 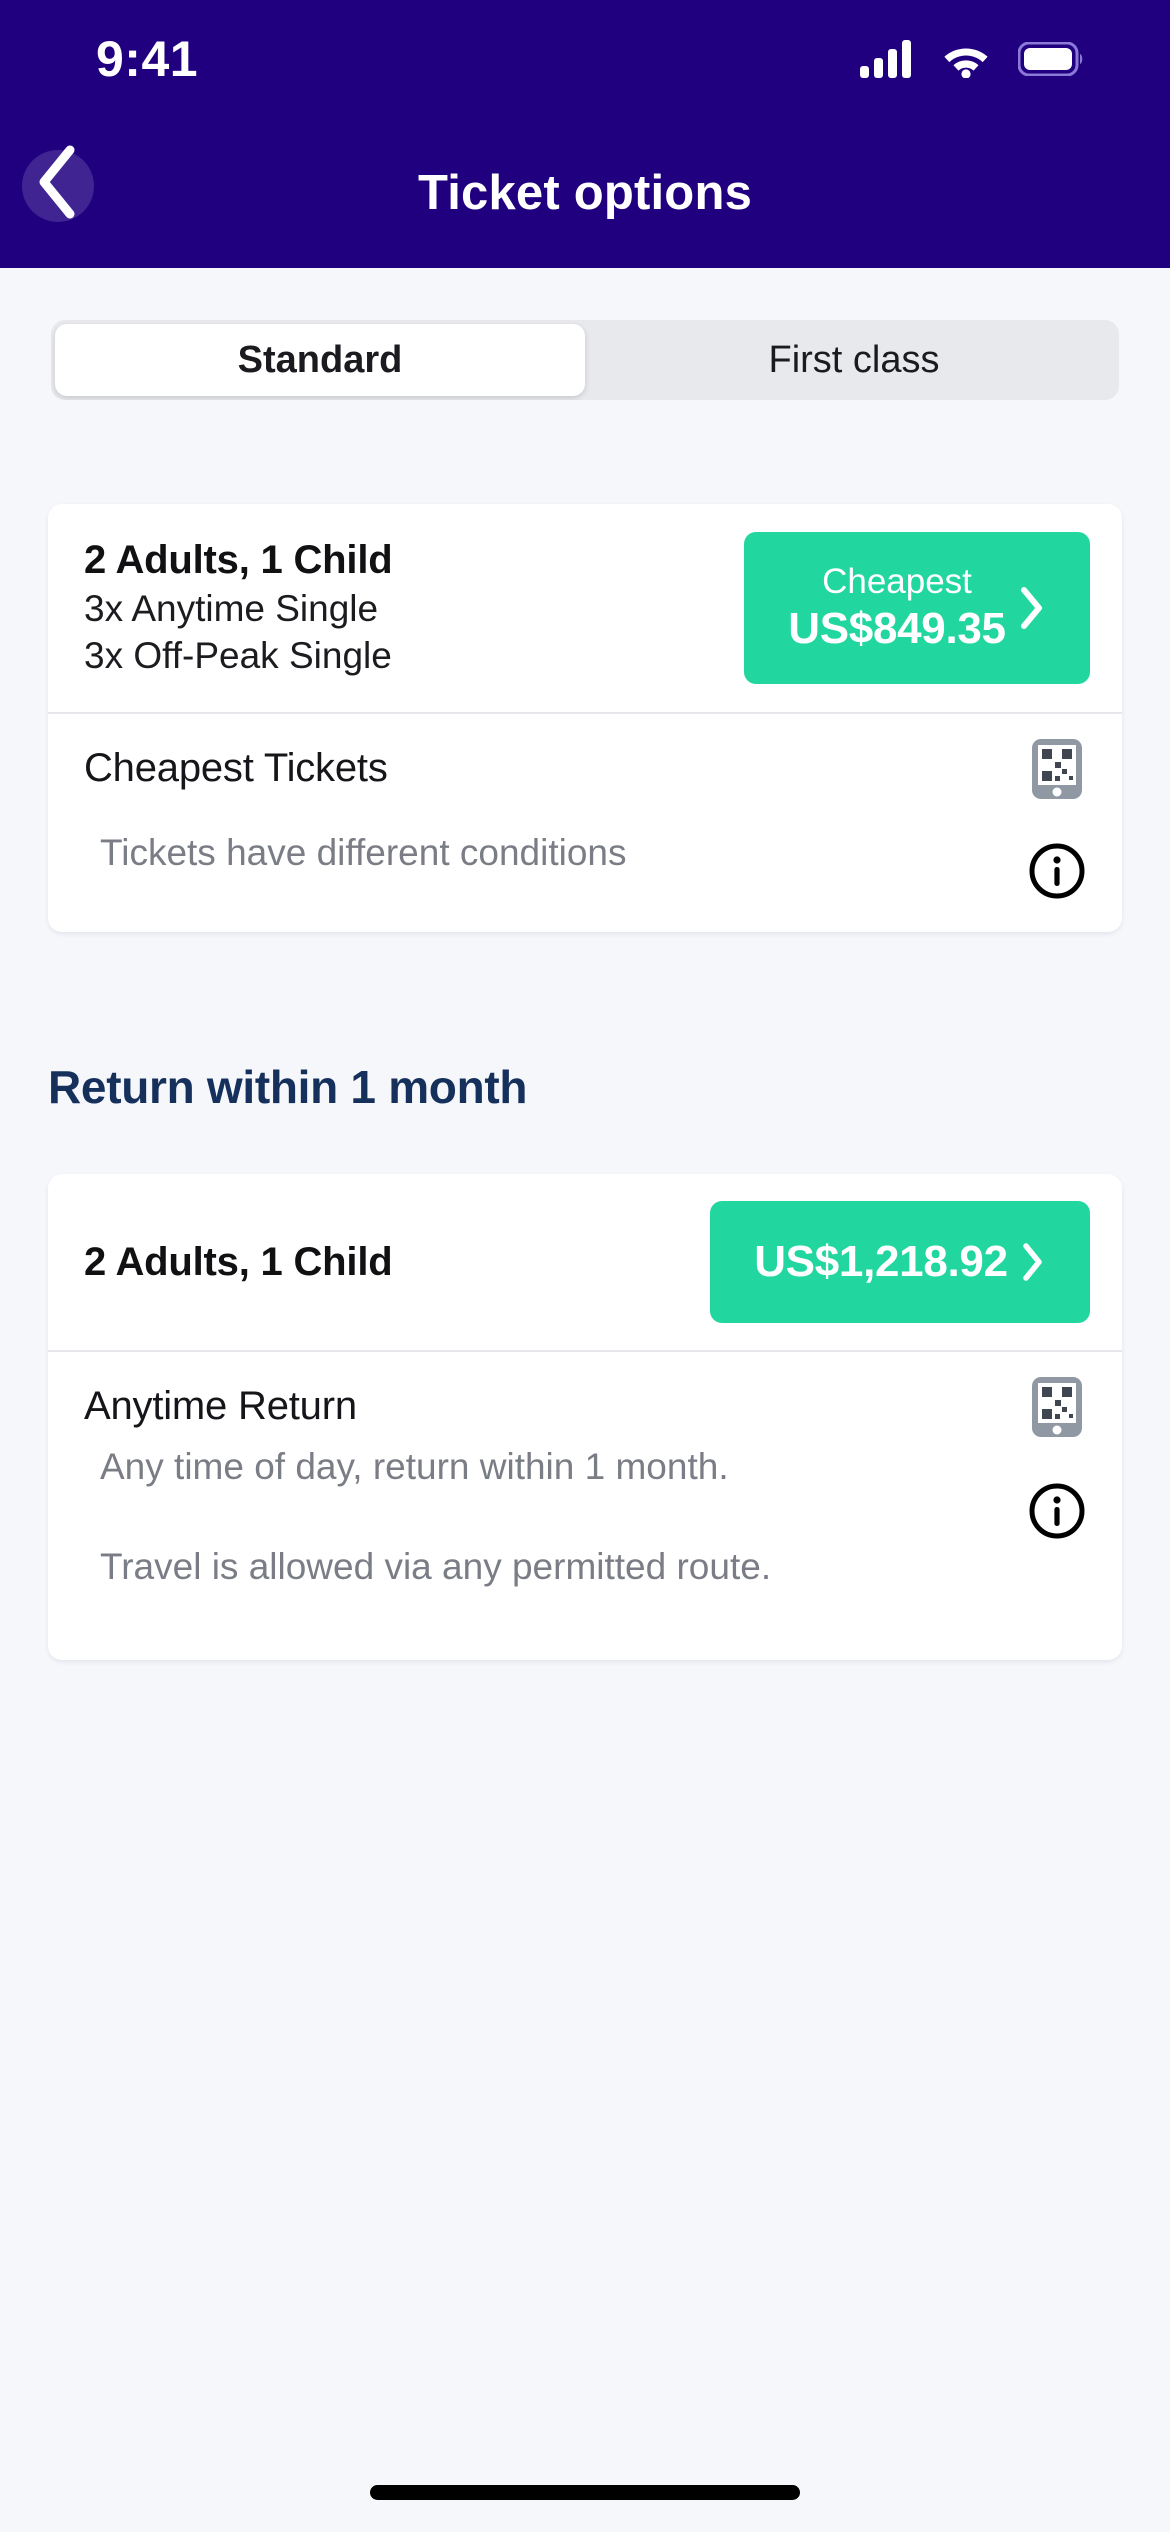 What do you see at coordinates (238, 656) in the screenshot?
I see `outbound-ticket-line-2: 3x Off-Peak Single` at bounding box center [238, 656].